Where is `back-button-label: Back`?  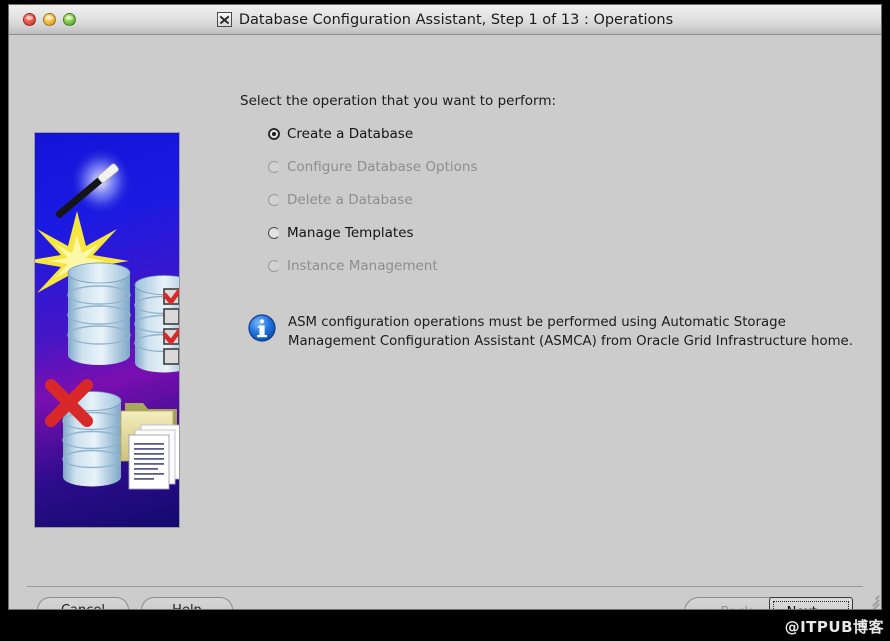 back-button-label: Back is located at coordinates (737, 607).